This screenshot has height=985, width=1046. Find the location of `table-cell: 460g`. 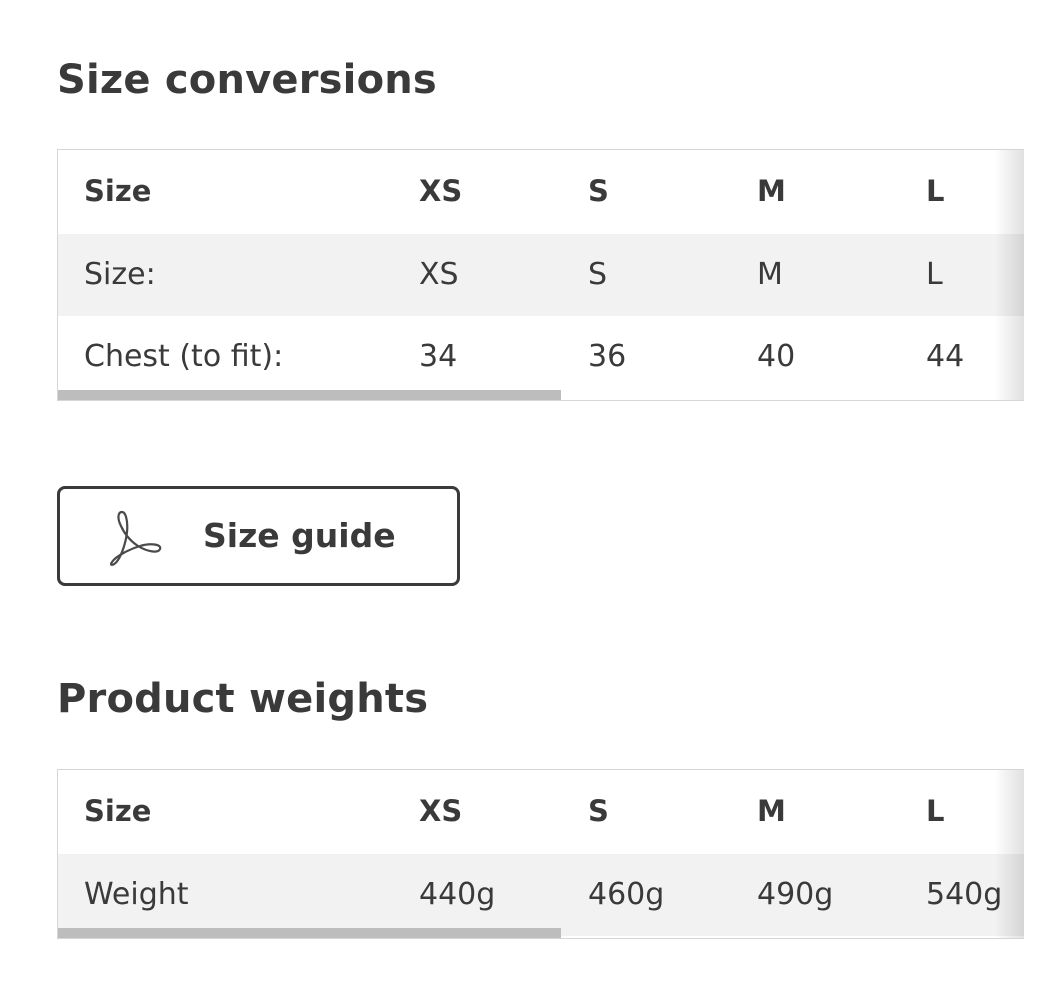

table-cell: 460g is located at coordinates (626, 894).